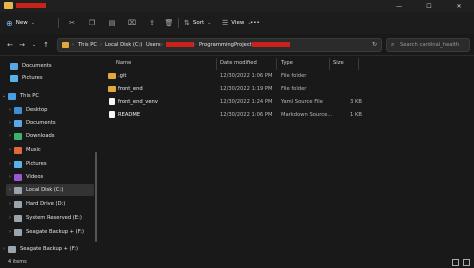 The image size is (474, 268). What do you see at coordinates (338, 63) in the screenshot?
I see `column-header-size: Size` at bounding box center [338, 63].